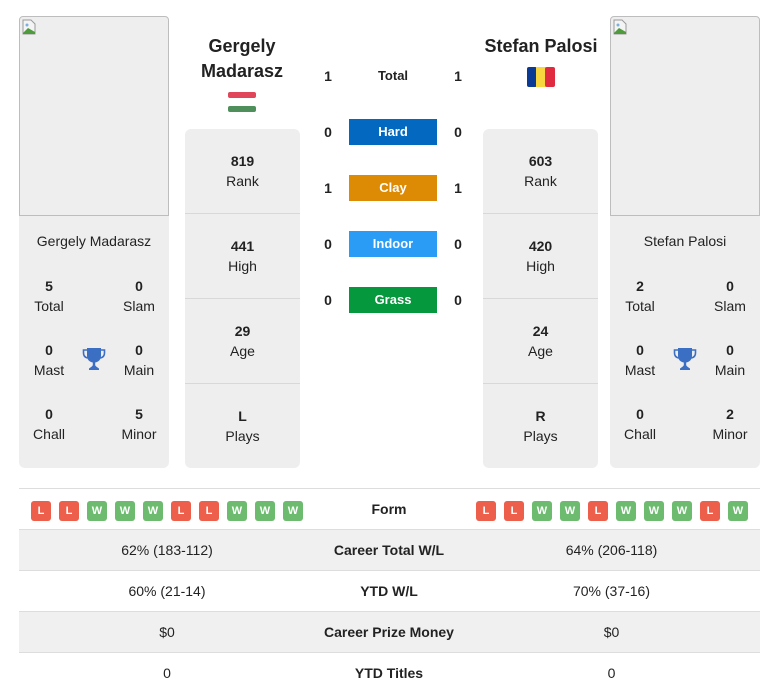  I want to click on h2h-surface-label: Total, so click(393, 75).